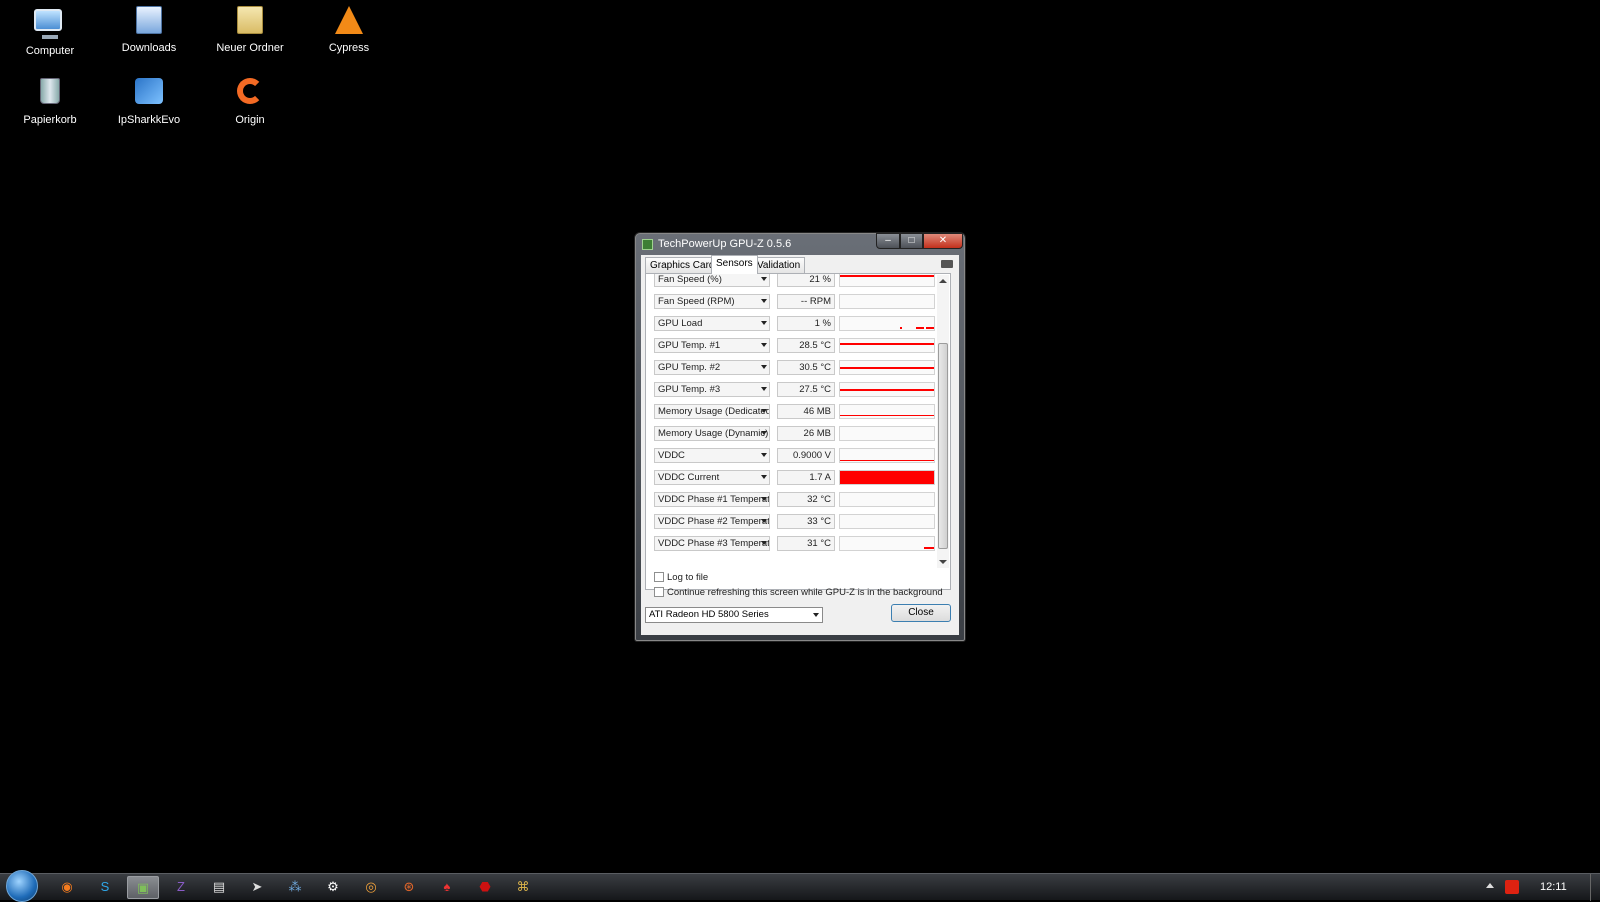 The width and height of the screenshot is (1600, 902). Describe the element at coordinates (943, 446) in the screenshot. I see `scrollbar-thumb` at that location.